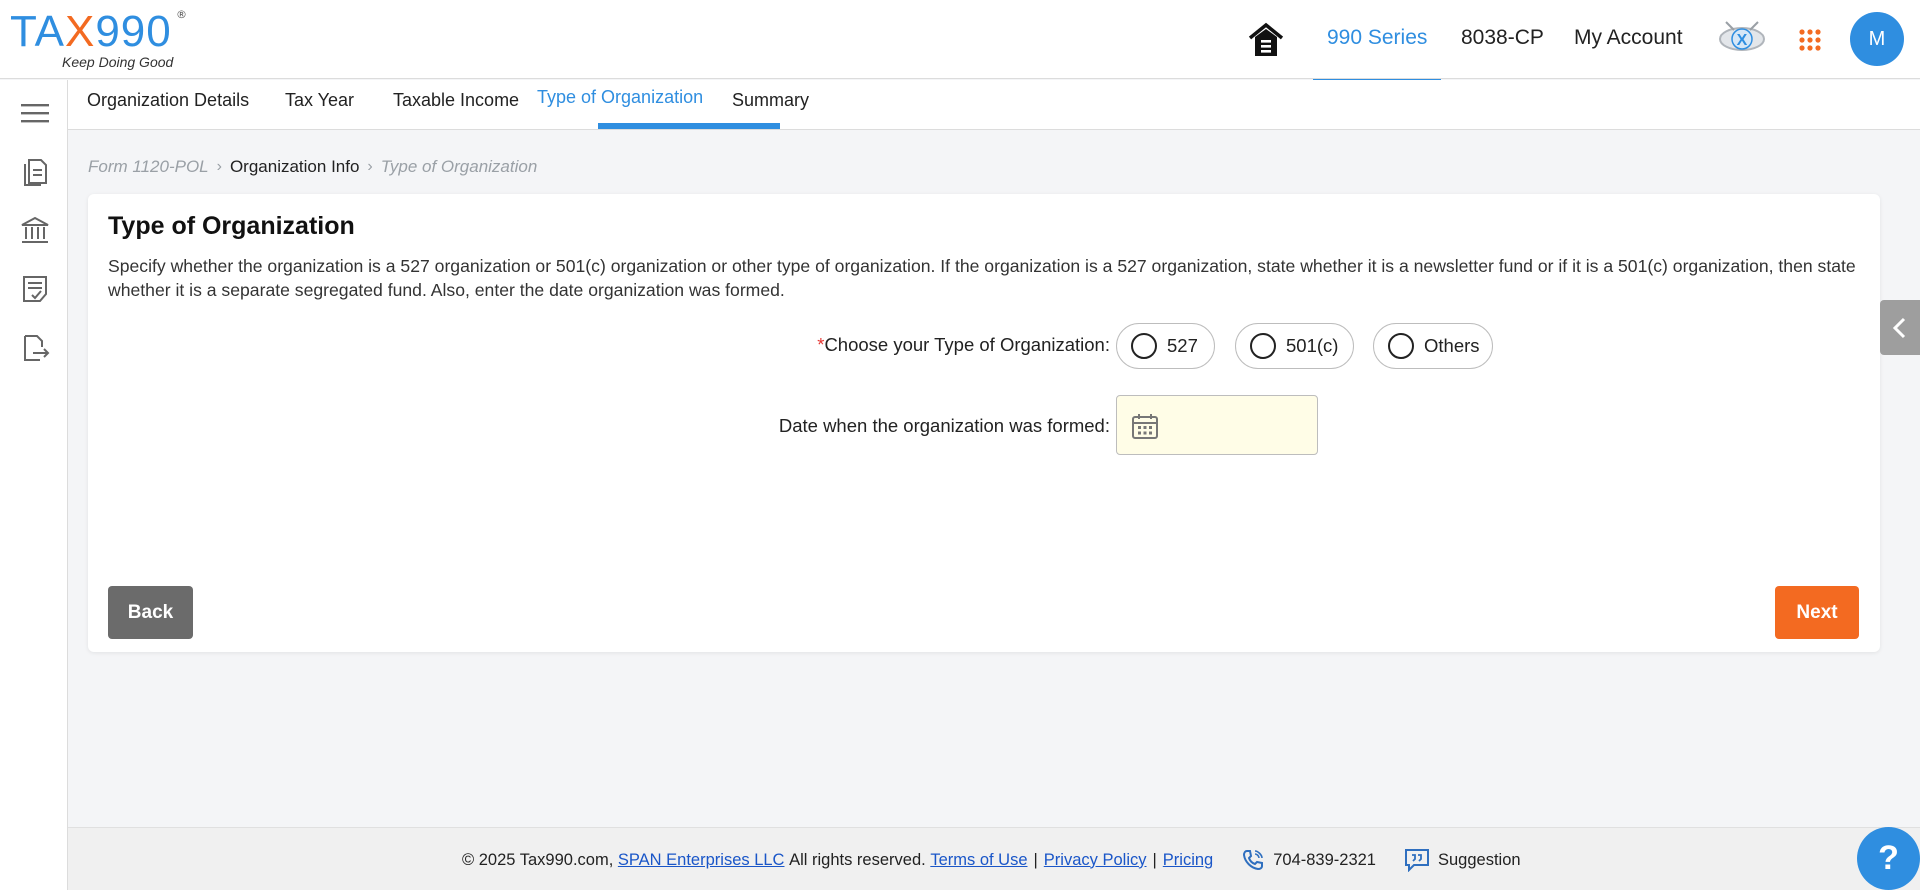 This screenshot has width=1920, height=890. What do you see at coordinates (148, 167) in the screenshot?
I see `breadcrumb-form: Form 1120-POL` at bounding box center [148, 167].